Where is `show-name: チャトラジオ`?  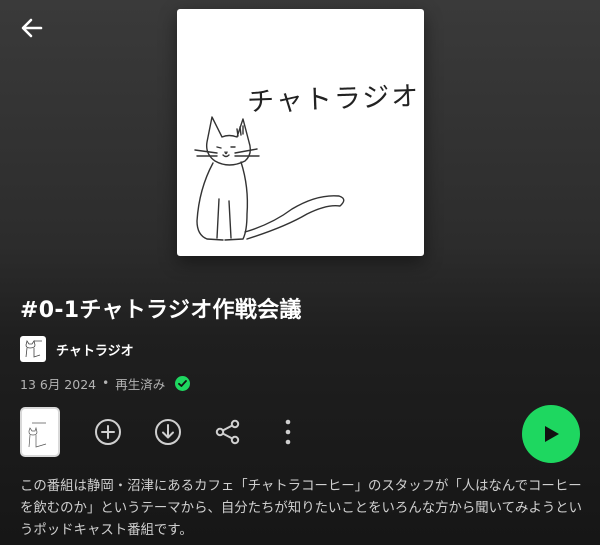 show-name: チャトラジオ is located at coordinates (95, 351).